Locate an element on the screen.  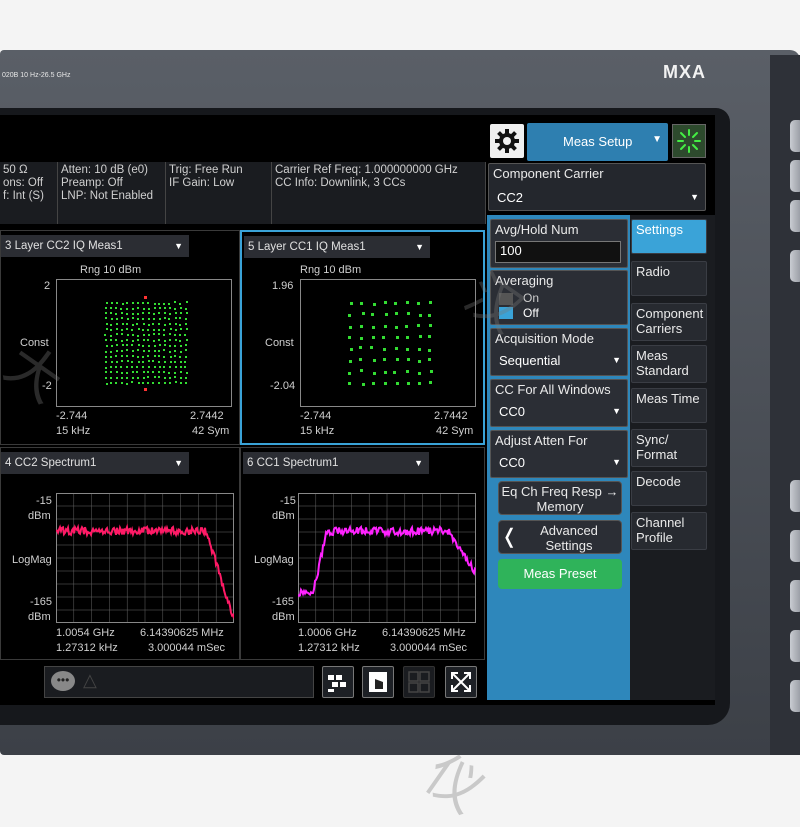
menu-item-radio: Radio is located at coordinates (669, 278).